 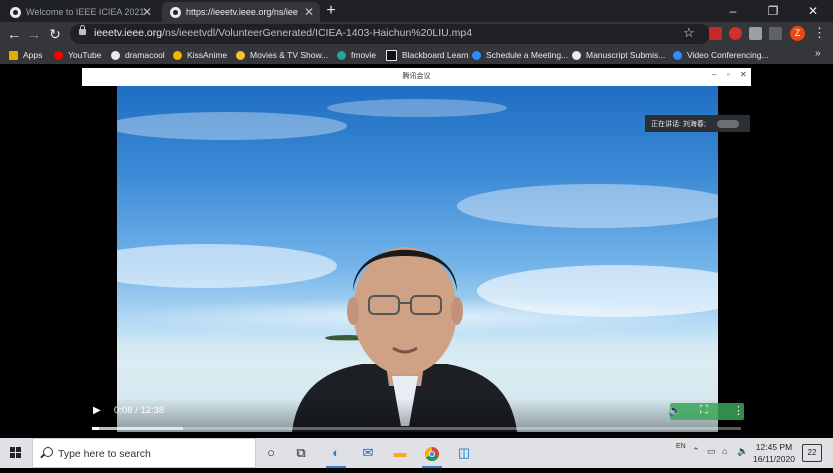 I want to click on puzzle-extensions-icon, so click(x=755, y=33).